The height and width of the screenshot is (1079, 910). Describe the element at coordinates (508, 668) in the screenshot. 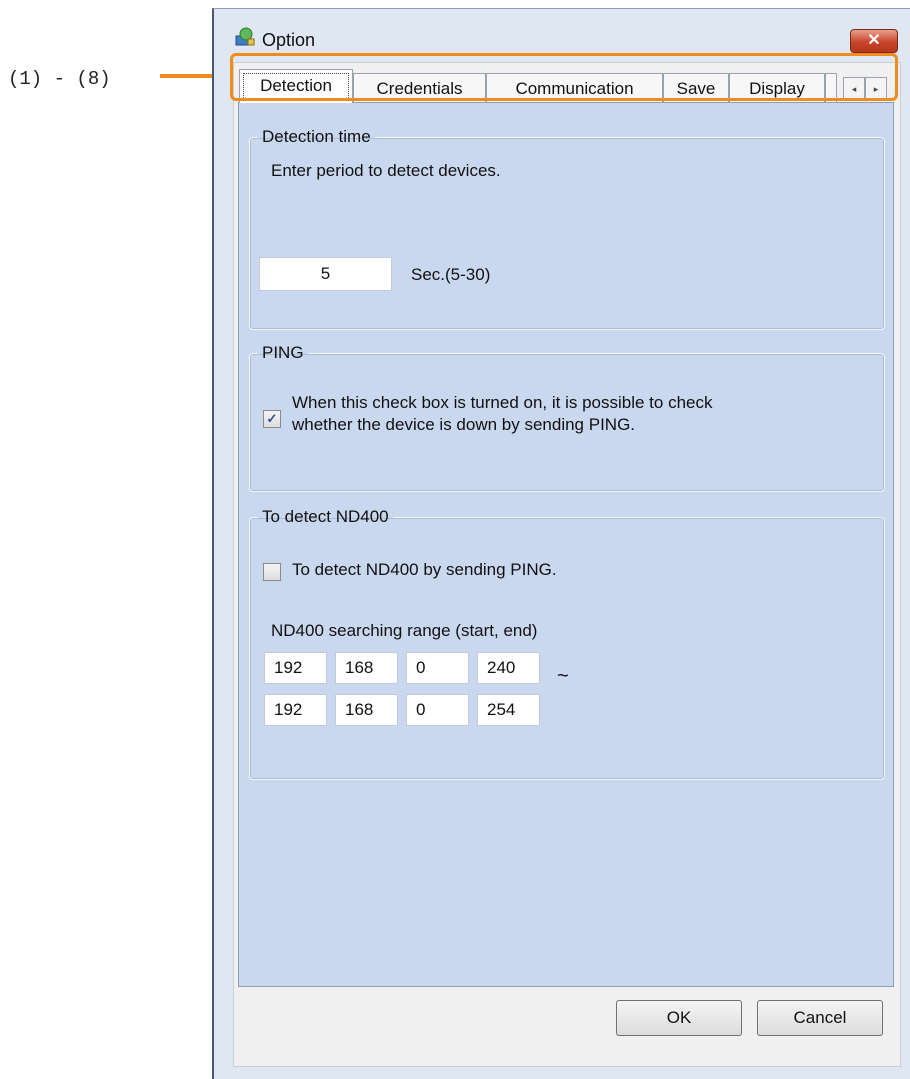

I see `range-start-octet-4: 240` at that location.